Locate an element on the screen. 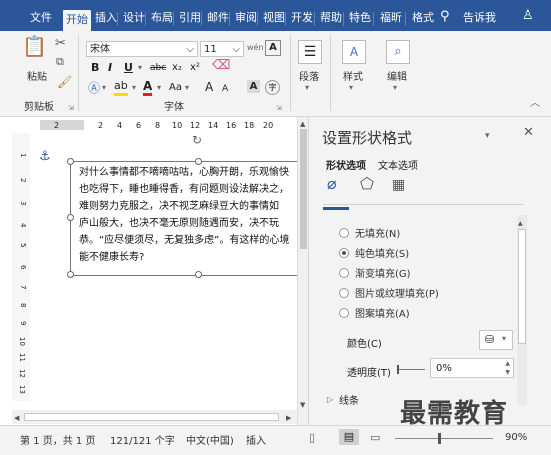  paste-button: 粘贴 is located at coordinates (37, 75).